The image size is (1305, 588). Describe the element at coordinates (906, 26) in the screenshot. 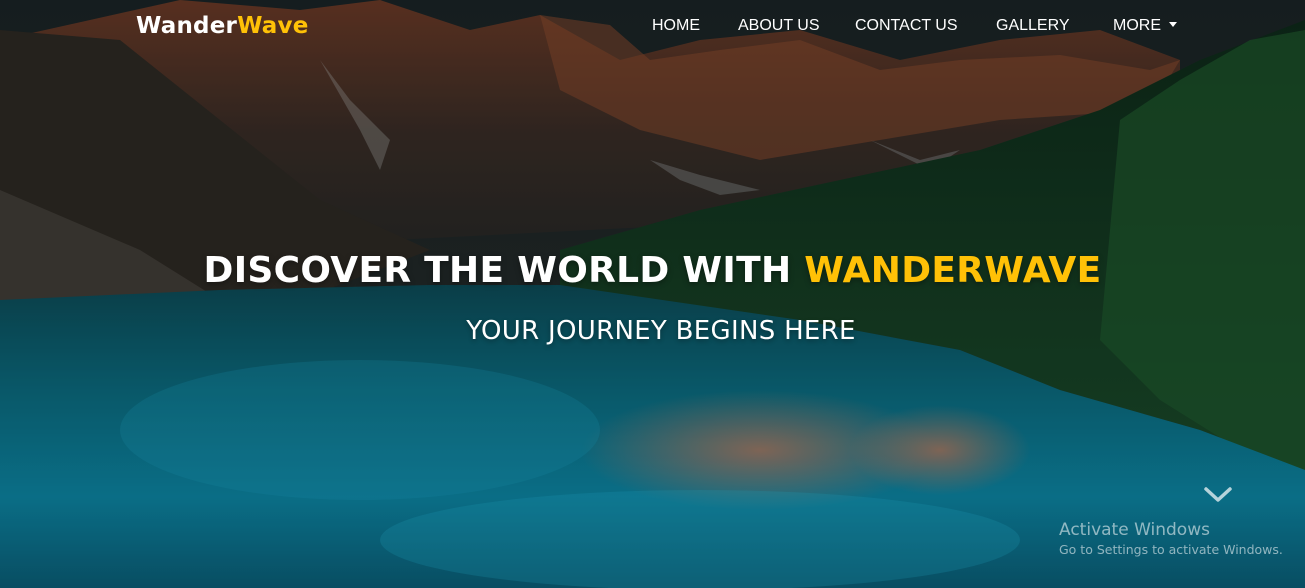

I see `nav-item-contact-us: CONTACT US` at that location.